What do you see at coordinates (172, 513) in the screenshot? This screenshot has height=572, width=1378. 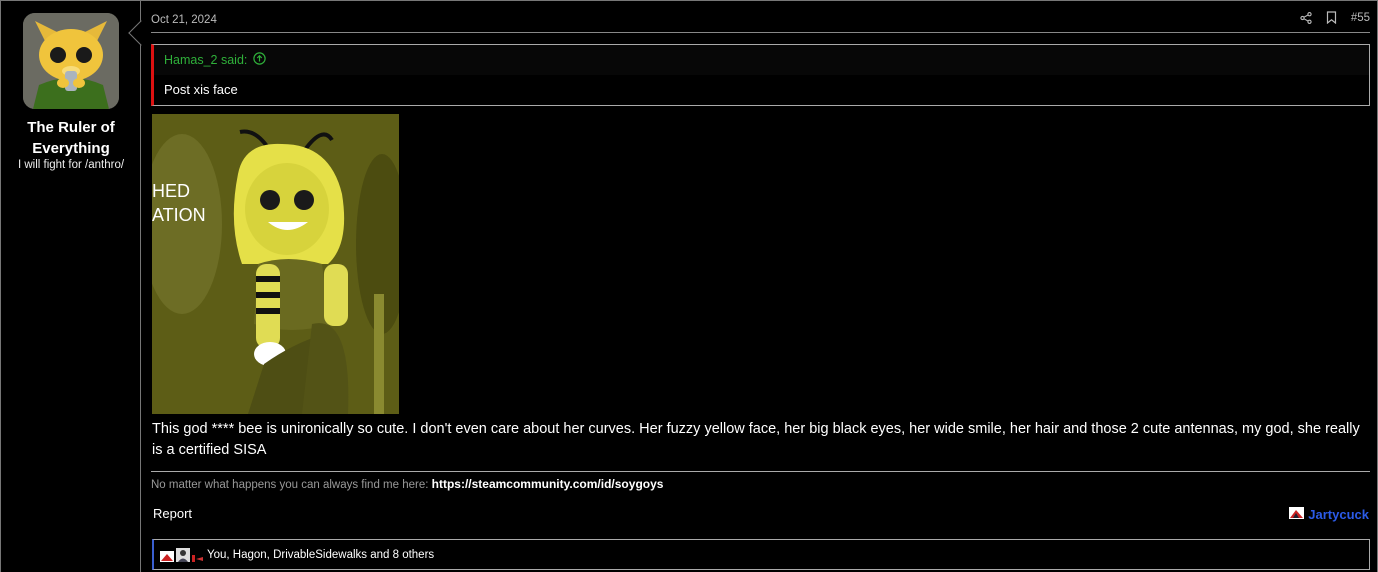 I see `report-link: Report` at bounding box center [172, 513].